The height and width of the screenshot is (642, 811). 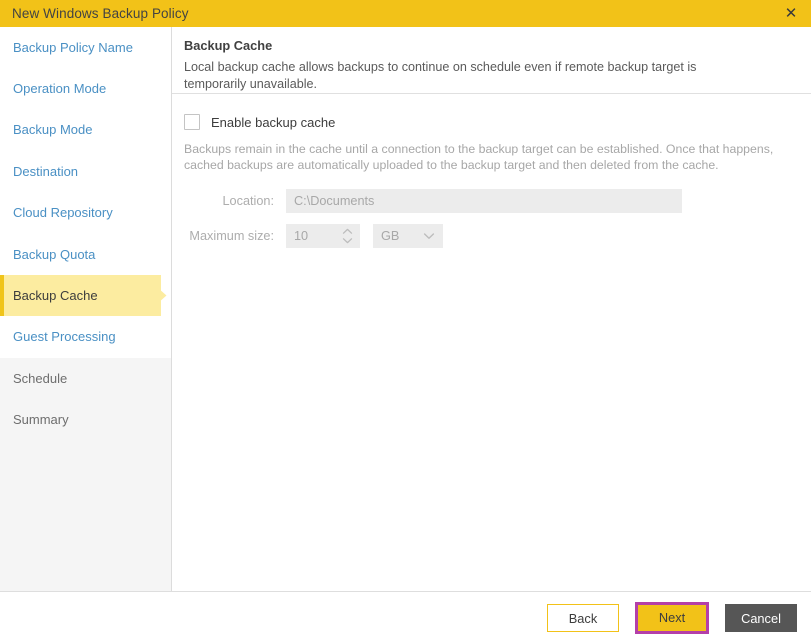 What do you see at coordinates (405, 13) in the screenshot?
I see `title-bar: New Windows Backup Policy ✕` at bounding box center [405, 13].